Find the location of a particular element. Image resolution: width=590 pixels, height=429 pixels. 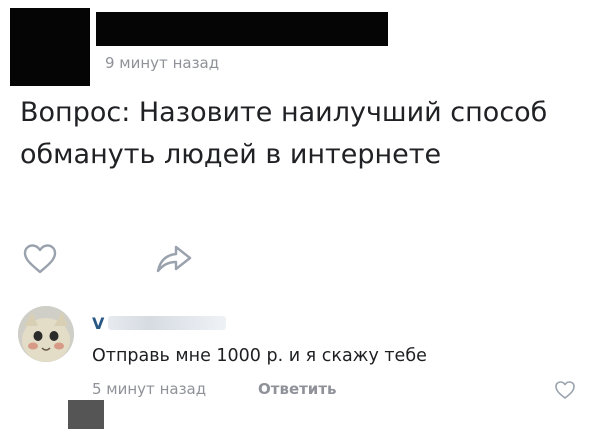

like-button is located at coordinates (40, 259).